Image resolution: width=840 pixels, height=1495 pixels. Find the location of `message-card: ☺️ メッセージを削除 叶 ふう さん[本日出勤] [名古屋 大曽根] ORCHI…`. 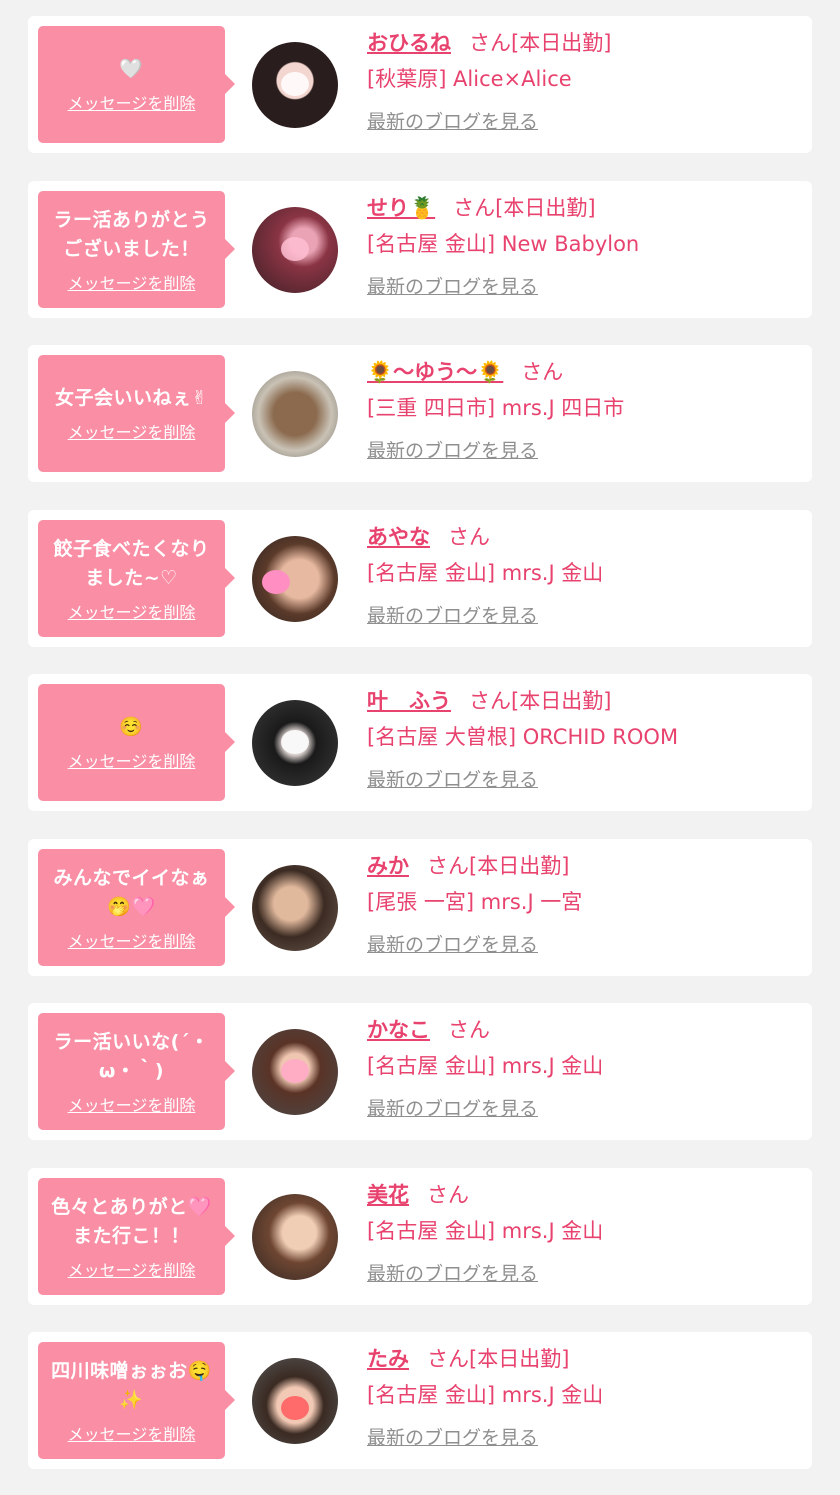

message-card: ☺️ メッセージを削除 叶 ふう さん[本日出勤] [名古屋 大曽根] ORCHI… is located at coordinates (420, 742).